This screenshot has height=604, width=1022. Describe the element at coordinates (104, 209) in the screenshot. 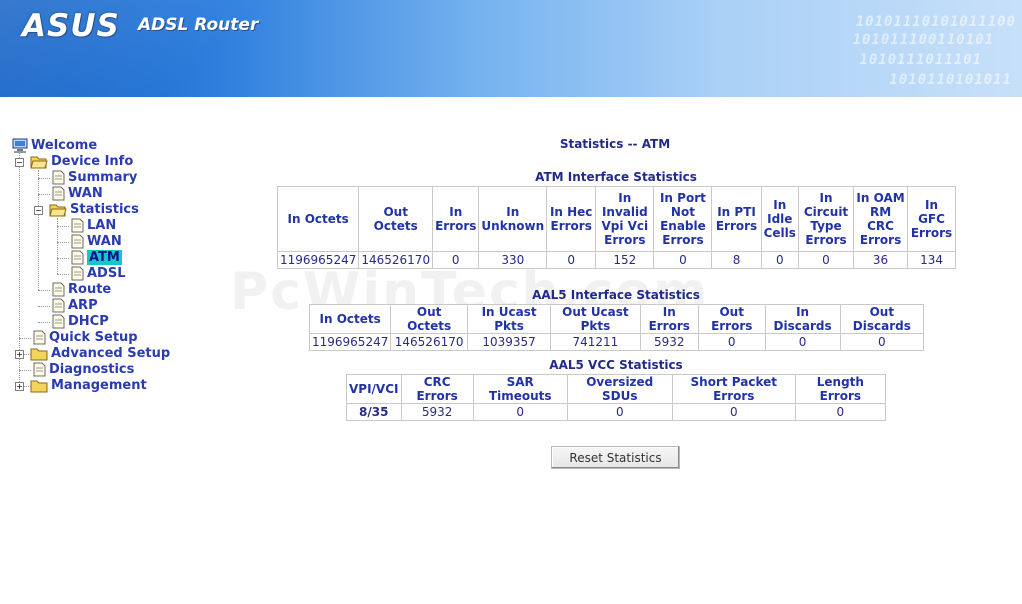

I see `nav-label-statistics: Statistics` at that location.